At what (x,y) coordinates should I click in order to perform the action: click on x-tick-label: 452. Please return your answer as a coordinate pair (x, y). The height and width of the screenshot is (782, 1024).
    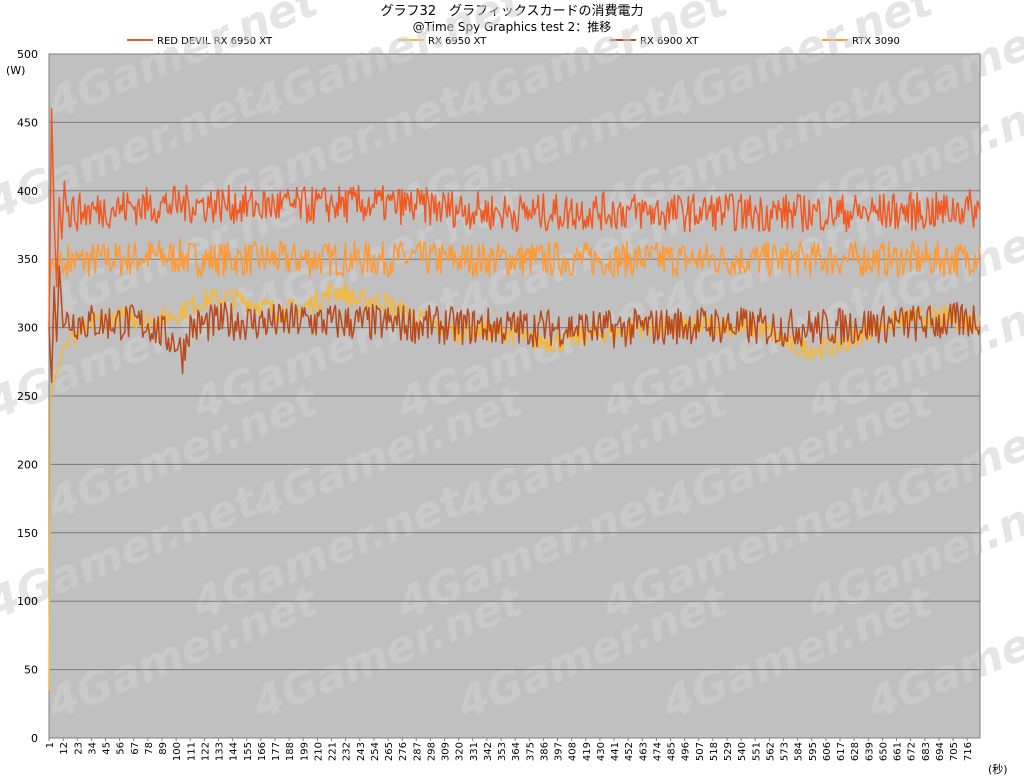
    Looking at the image, I should click on (629, 751).